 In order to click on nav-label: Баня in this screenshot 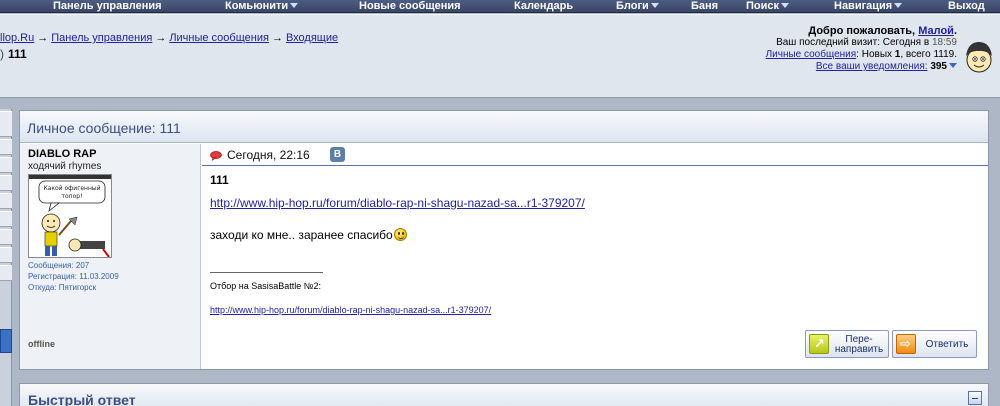, I will do `click(705, 6)`.